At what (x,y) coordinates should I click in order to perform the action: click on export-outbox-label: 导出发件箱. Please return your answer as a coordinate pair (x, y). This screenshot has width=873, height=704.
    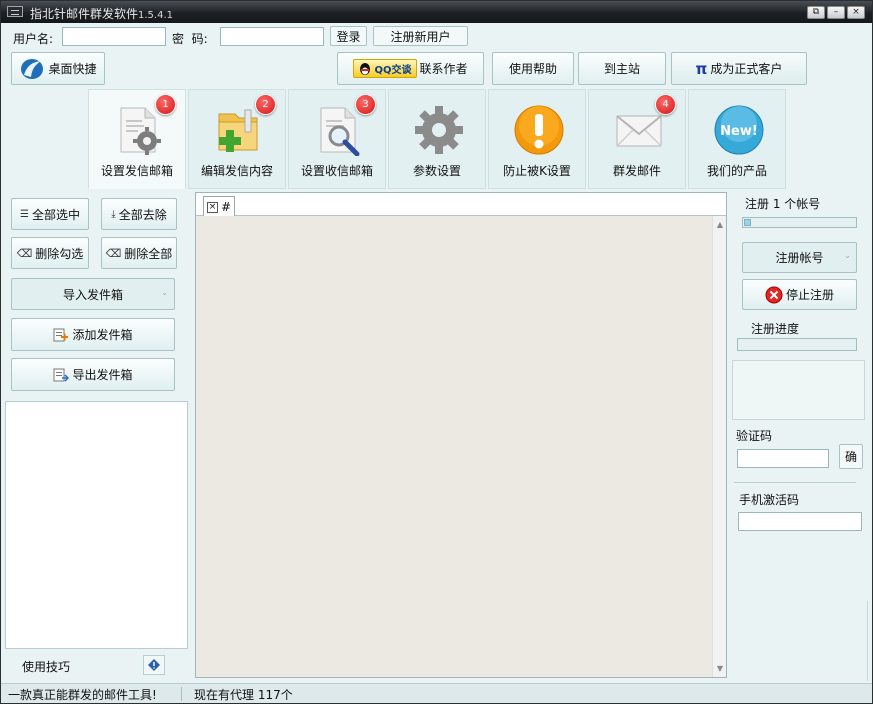
    Looking at the image, I should click on (102, 375).